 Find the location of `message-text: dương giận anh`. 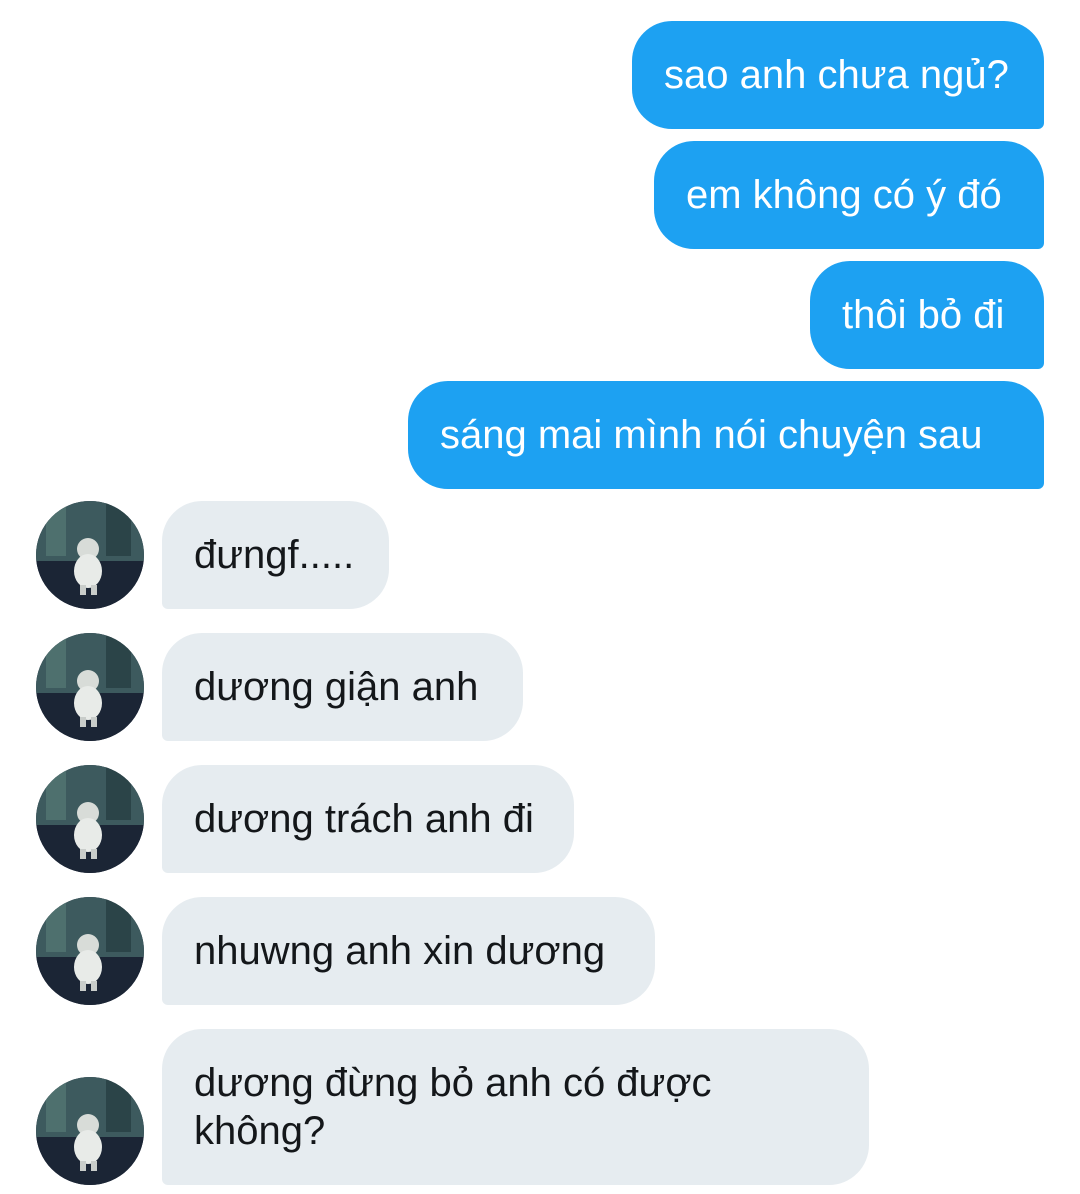

message-text: dương giận anh is located at coordinates (336, 687).